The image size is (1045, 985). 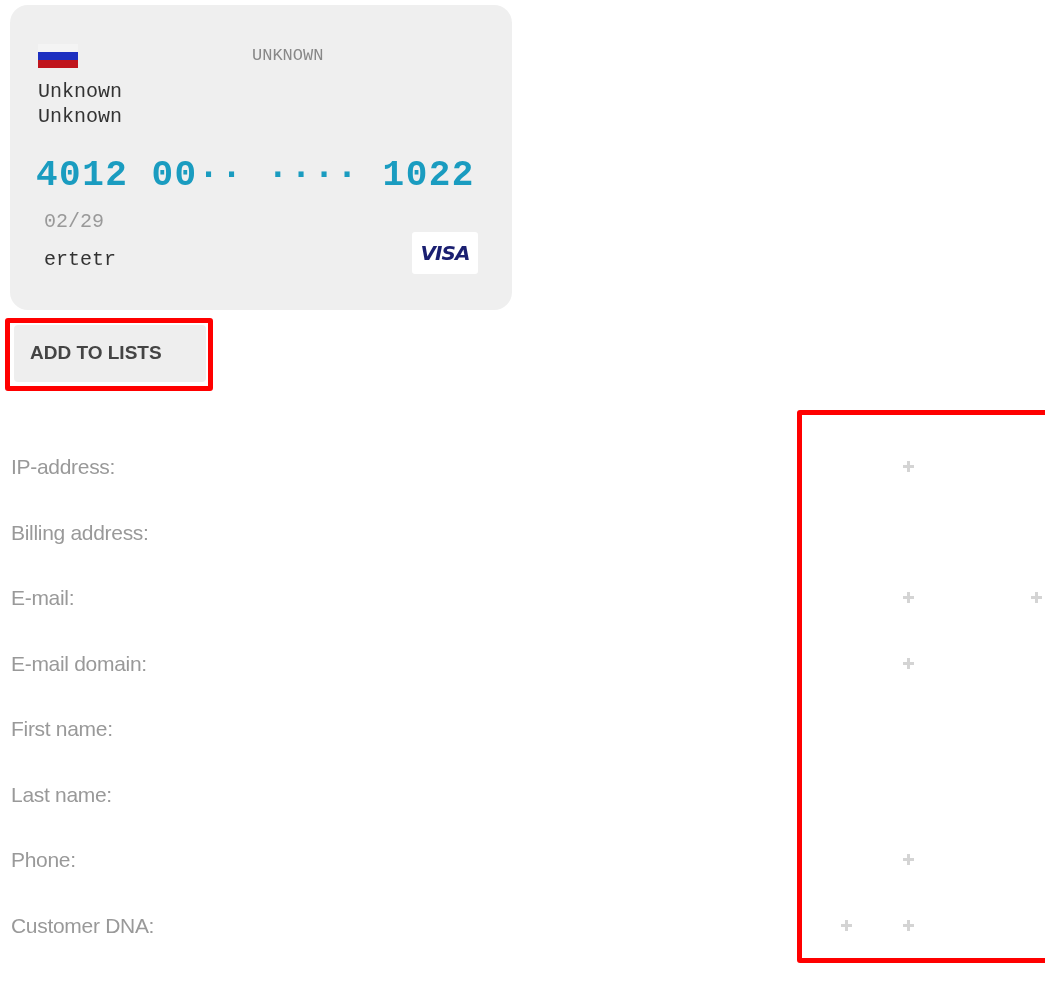 What do you see at coordinates (43, 860) in the screenshot?
I see `field-label: Phone:` at bounding box center [43, 860].